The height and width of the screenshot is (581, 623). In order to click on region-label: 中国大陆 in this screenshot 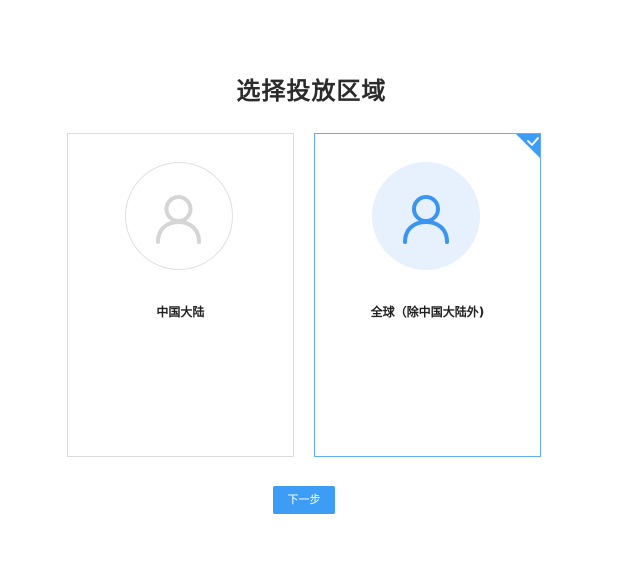, I will do `click(180, 312)`.